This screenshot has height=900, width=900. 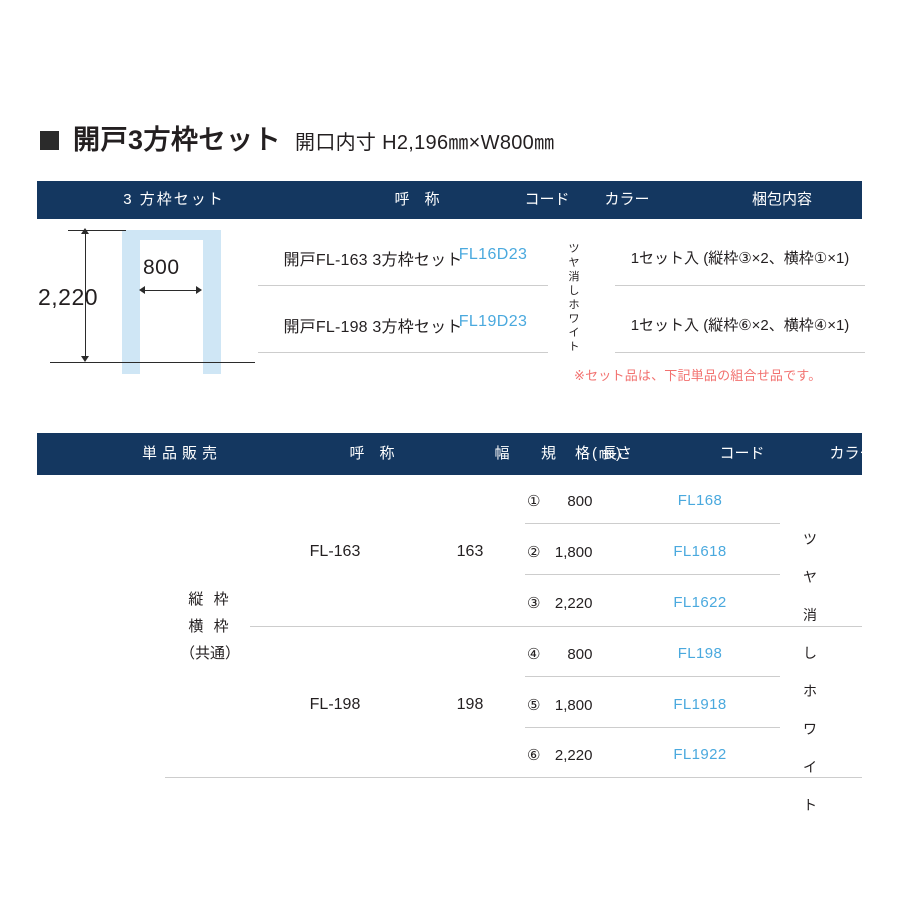 What do you see at coordinates (85, 359) in the screenshot?
I see `height-arrow-down-icon` at bounding box center [85, 359].